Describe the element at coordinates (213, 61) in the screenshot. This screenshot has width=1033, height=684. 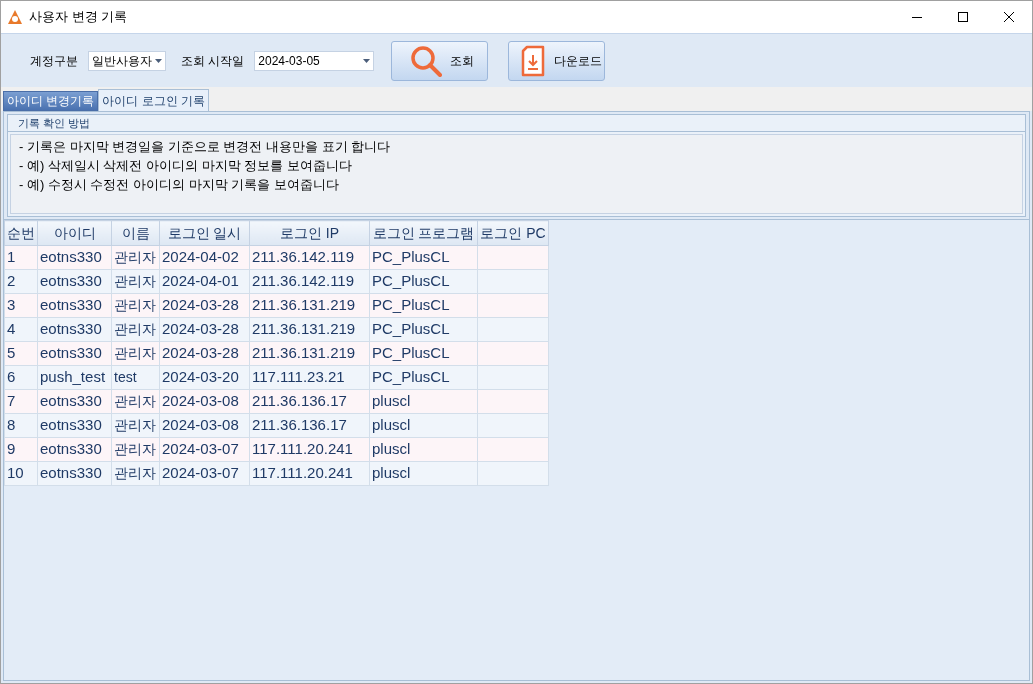
I see `start-date-label: 조회 시작일` at that location.